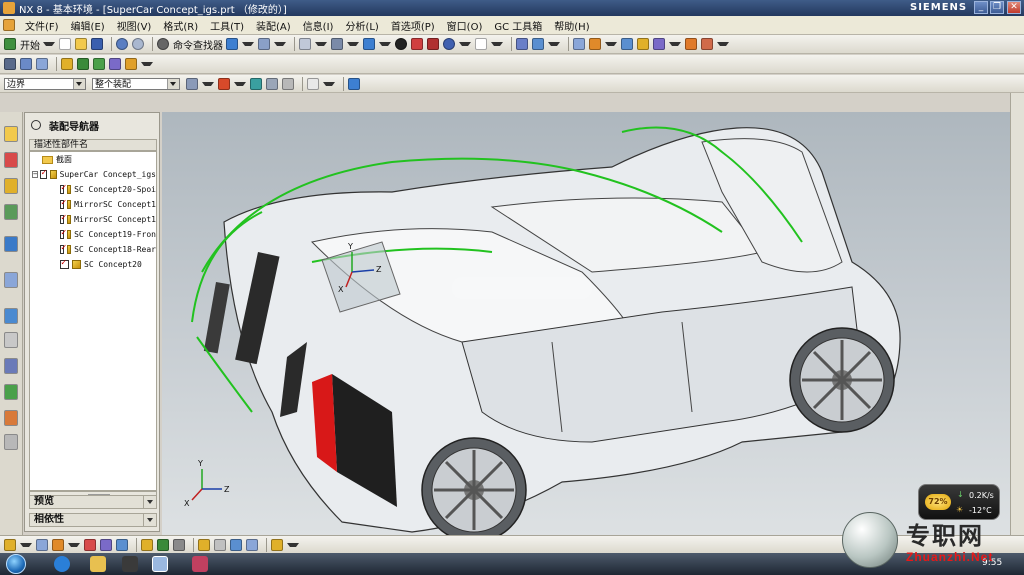  Describe the element at coordinates (1014, 7) in the screenshot. I see `close-button: ✕` at that location.